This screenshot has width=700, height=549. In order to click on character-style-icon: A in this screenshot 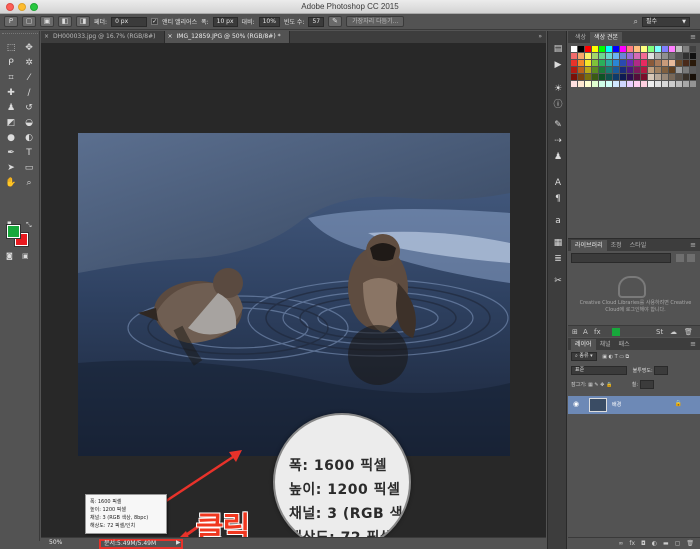, I will do `click(585, 332)`.